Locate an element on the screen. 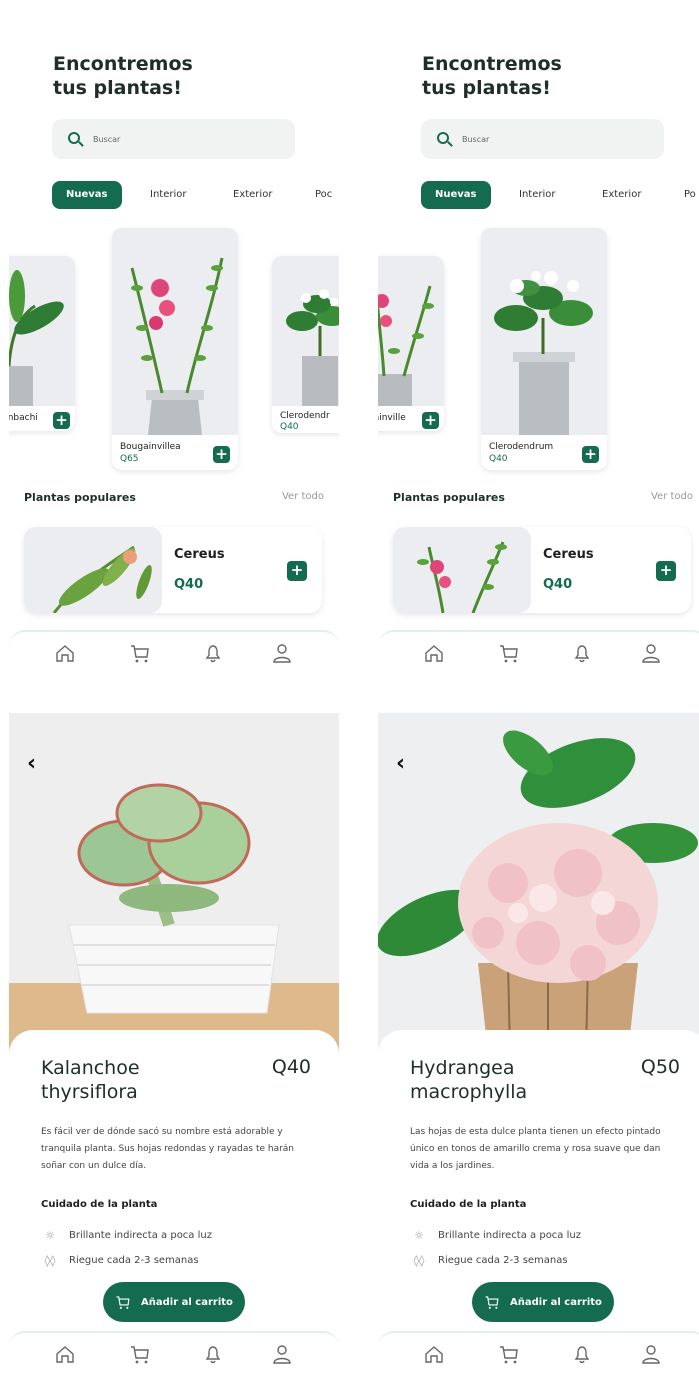 The width and height of the screenshot is (699, 1376). plant-name: Clerodendr is located at coordinates (305, 416).